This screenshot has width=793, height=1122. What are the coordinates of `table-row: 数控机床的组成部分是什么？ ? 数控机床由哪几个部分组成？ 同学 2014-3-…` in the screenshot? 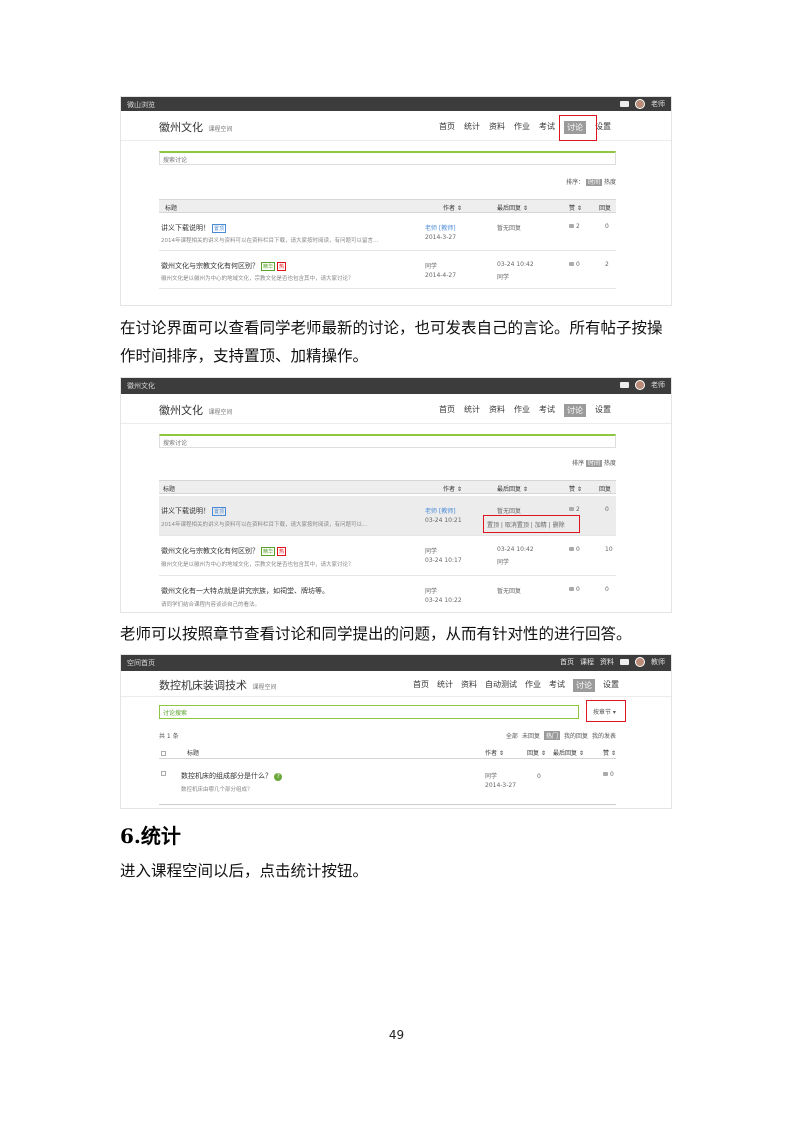 It's located at (387, 783).